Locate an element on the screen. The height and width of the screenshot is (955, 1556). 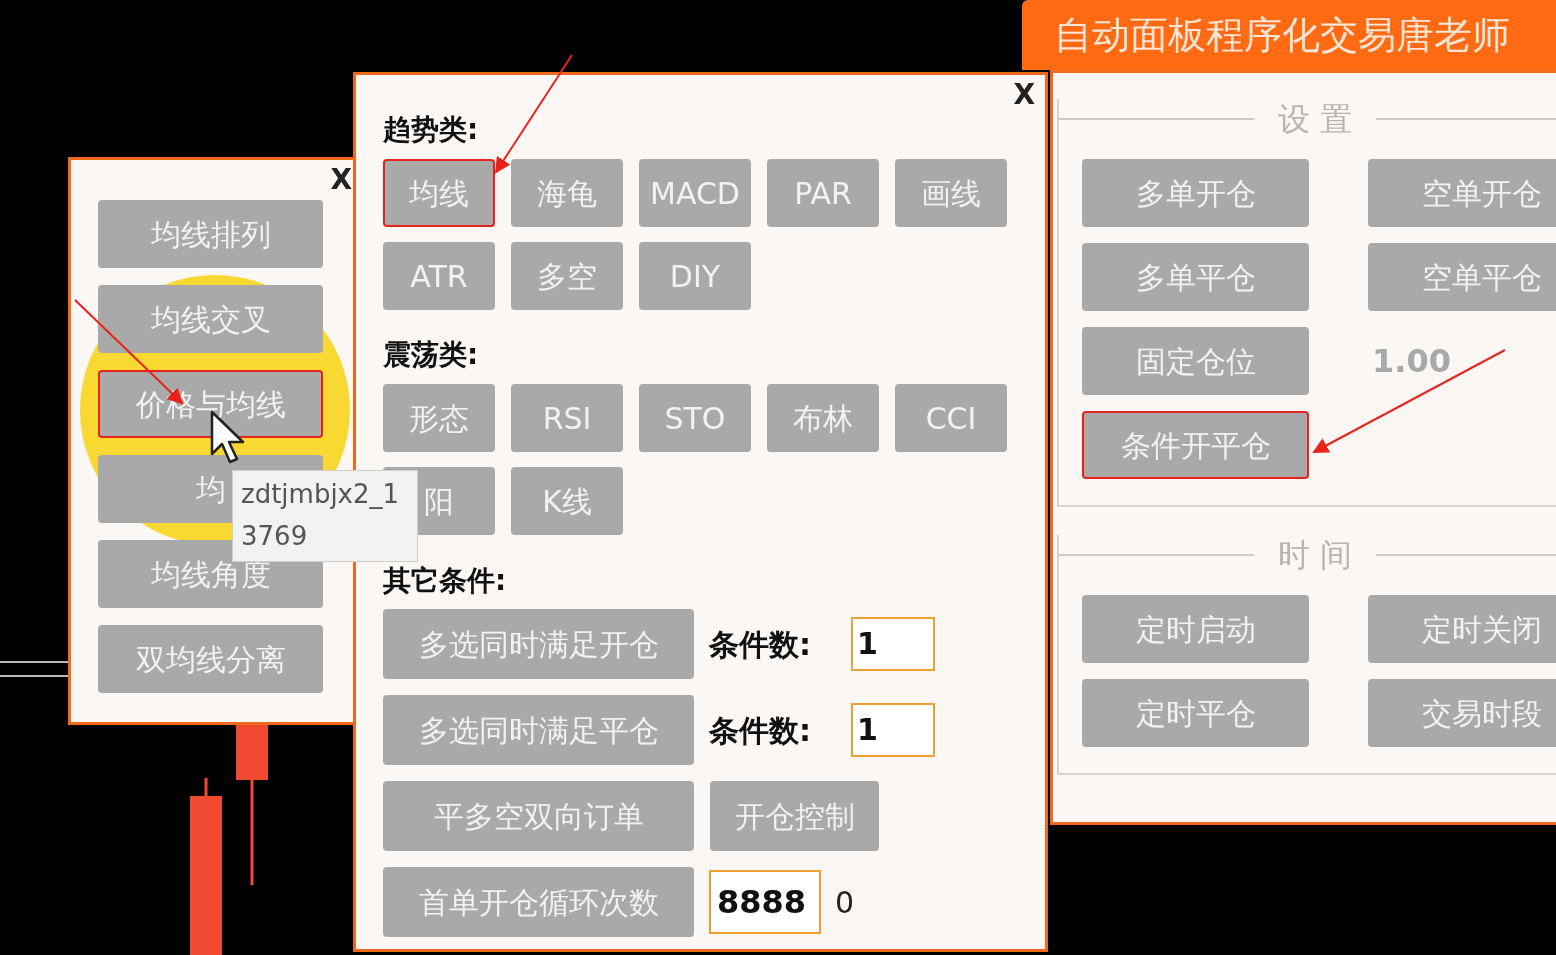
group-title: 时 间 is located at coordinates (1315, 555).